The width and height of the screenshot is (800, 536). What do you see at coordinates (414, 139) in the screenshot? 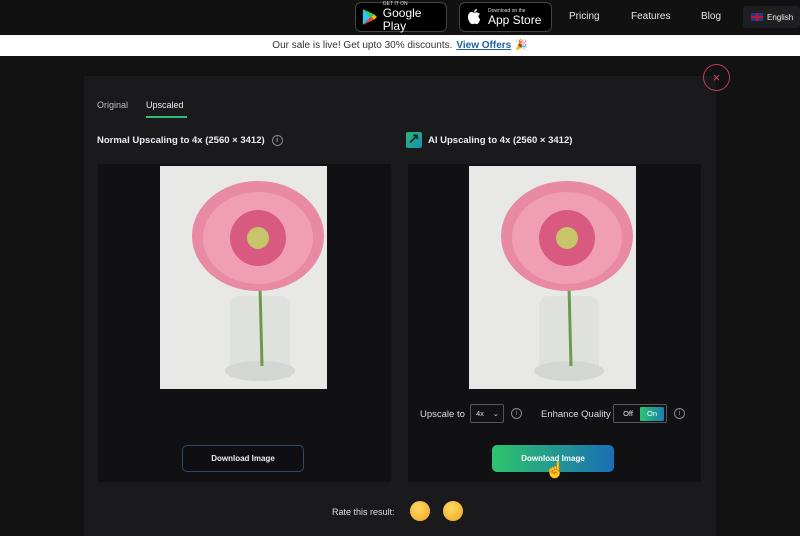
I see `ai-upscale-icon` at bounding box center [414, 139].